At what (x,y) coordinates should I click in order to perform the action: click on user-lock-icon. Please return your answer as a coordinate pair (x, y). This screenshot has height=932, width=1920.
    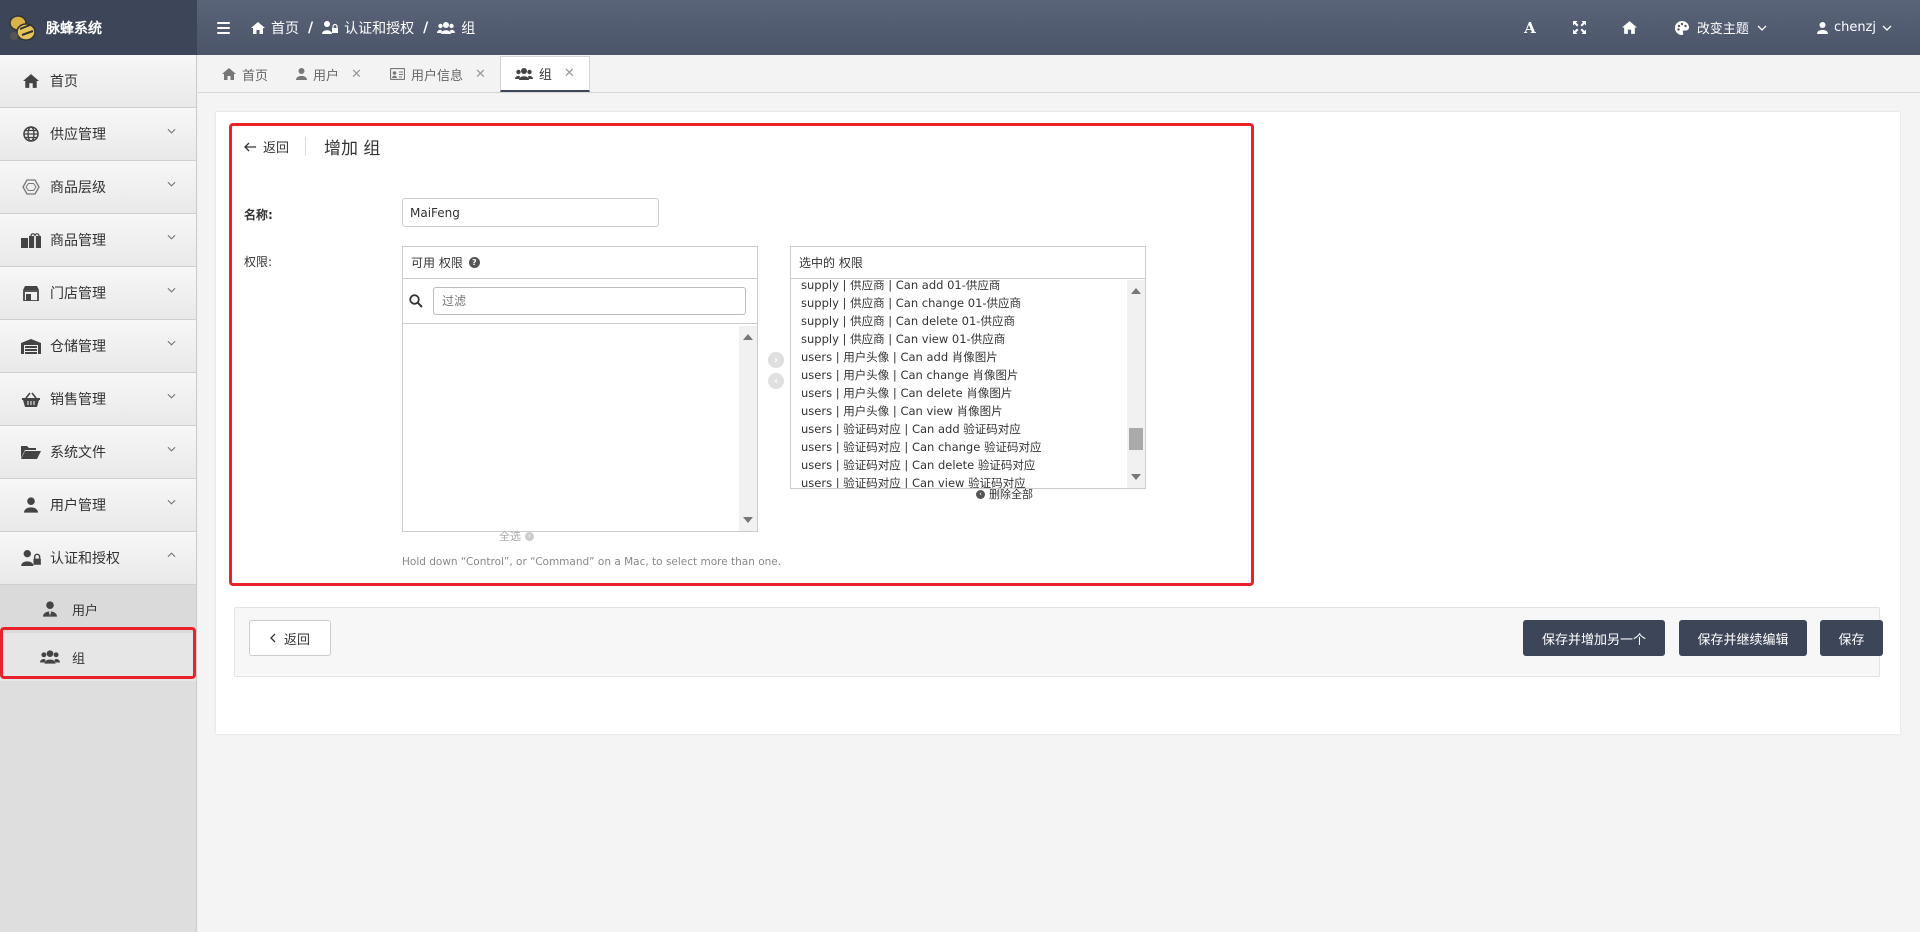
    Looking at the image, I should click on (330, 27).